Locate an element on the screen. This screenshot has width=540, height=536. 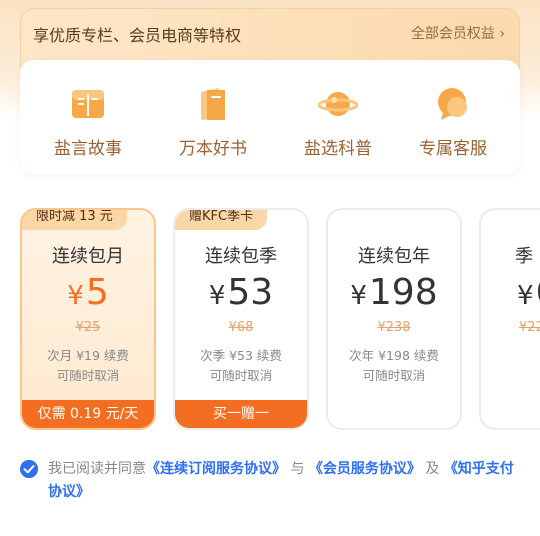
benefit-item-stories: 盐言故事 is located at coordinates (88, 121).